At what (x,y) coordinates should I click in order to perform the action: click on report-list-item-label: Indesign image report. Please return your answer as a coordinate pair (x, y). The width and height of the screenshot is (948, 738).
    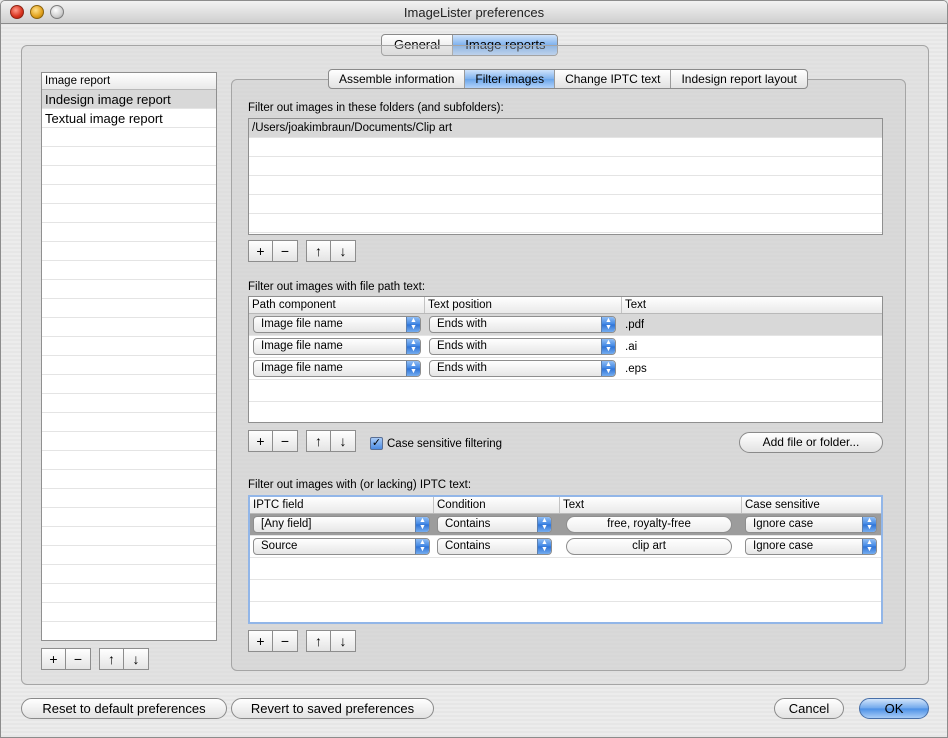
    Looking at the image, I should click on (108, 99).